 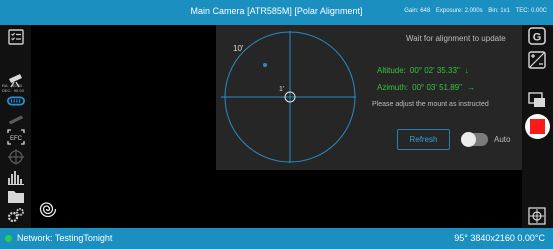 What do you see at coordinates (434, 70) in the screenshot?
I see `altitude-value: 00° 02' 35.33"` at bounding box center [434, 70].